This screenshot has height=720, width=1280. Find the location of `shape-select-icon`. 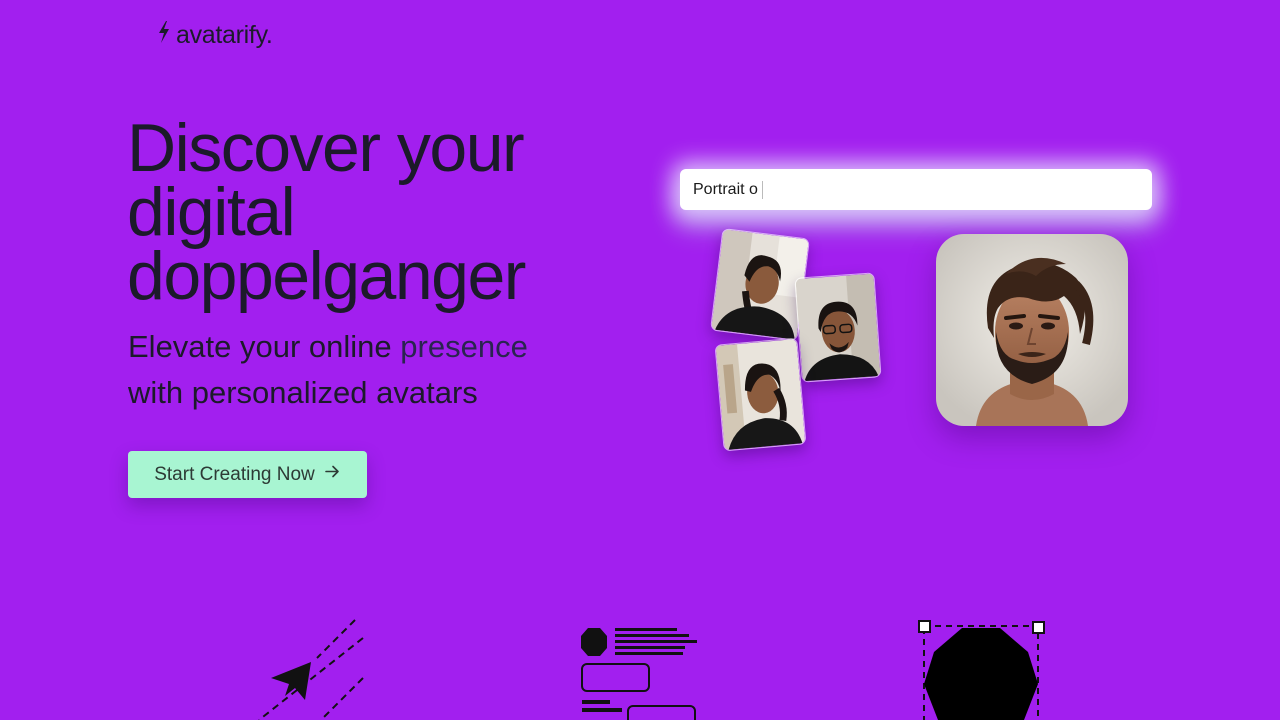

shape-select-icon is located at coordinates (981, 669).